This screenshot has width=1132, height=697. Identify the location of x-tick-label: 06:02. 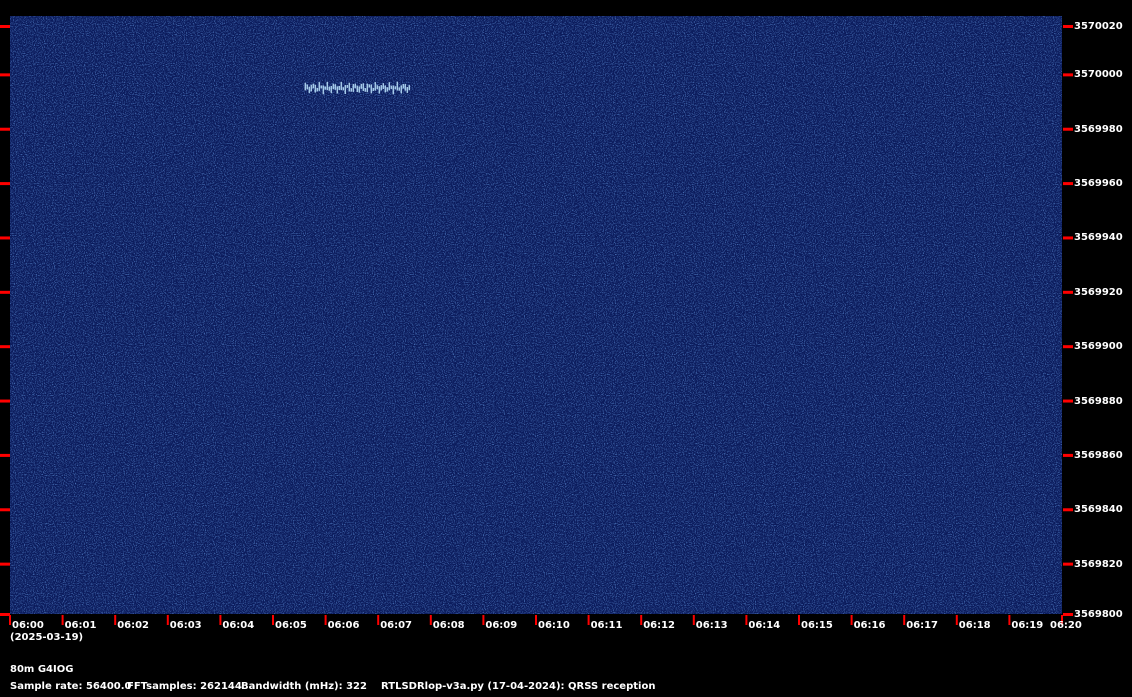
(133, 625).